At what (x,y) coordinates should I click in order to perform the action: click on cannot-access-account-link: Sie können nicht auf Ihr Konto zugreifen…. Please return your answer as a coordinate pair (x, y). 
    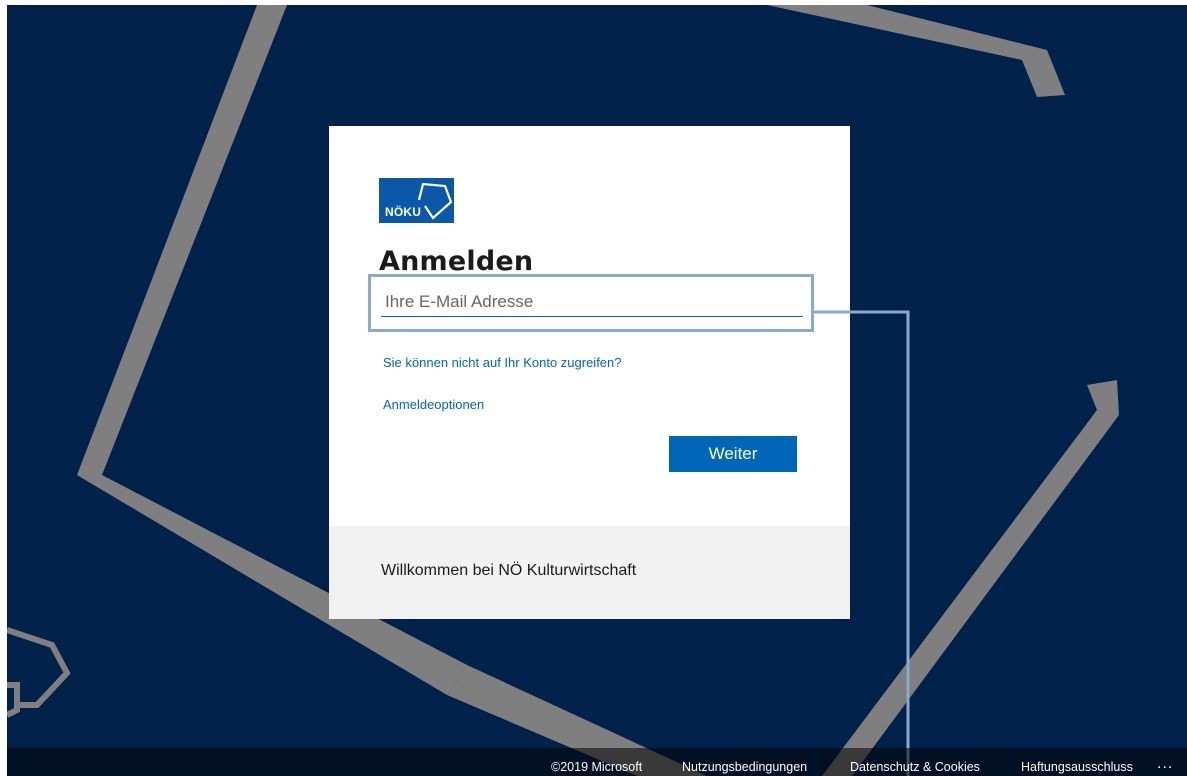
    Looking at the image, I should click on (502, 362).